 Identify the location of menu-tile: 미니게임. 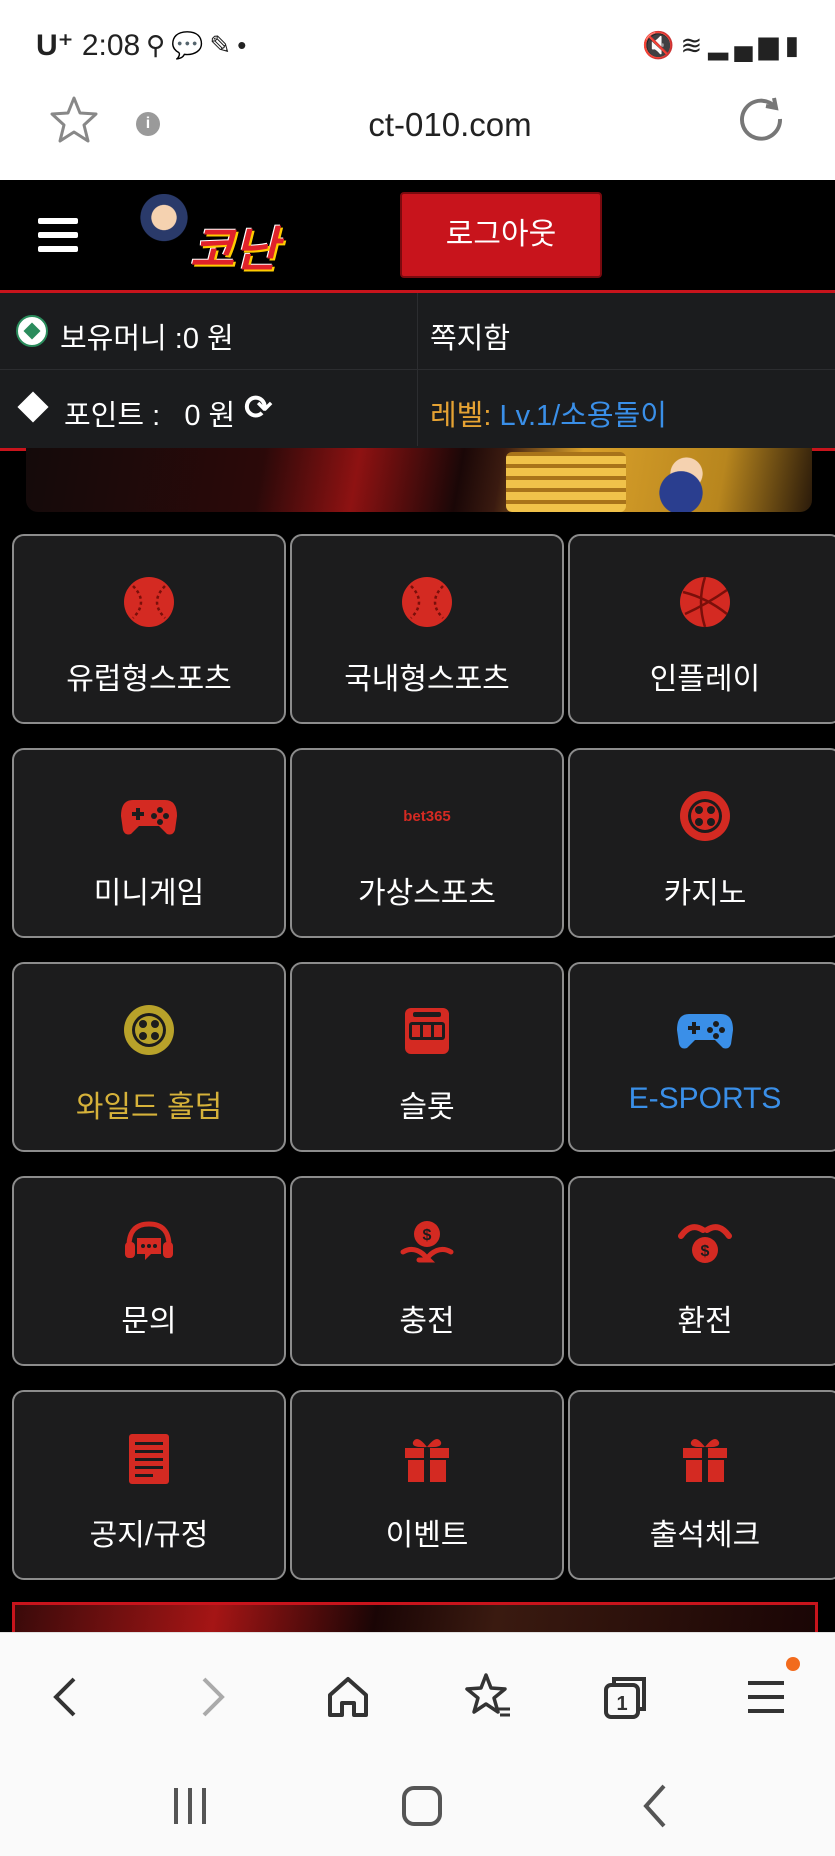
(149, 843).